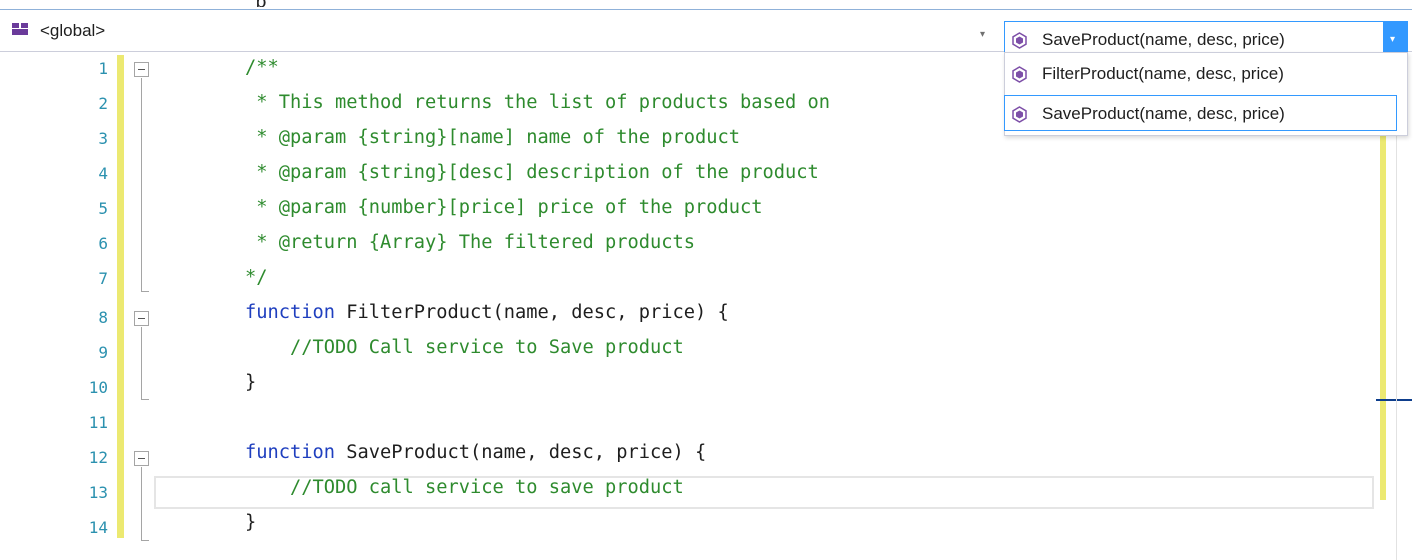  What do you see at coordinates (709, 4) in the screenshot?
I see `top-gap: p` at bounding box center [709, 4].